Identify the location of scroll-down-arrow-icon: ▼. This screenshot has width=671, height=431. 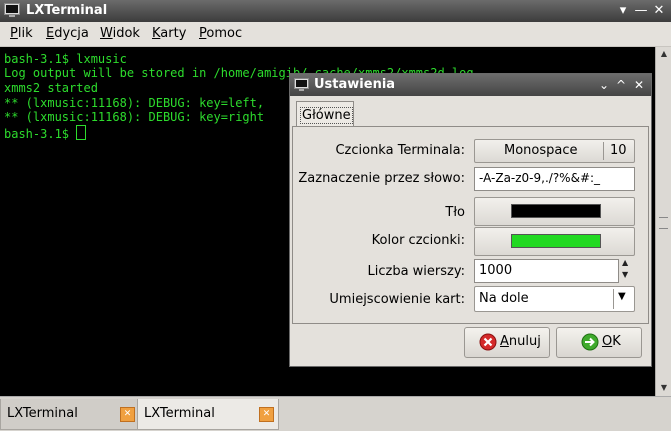
(663, 388).